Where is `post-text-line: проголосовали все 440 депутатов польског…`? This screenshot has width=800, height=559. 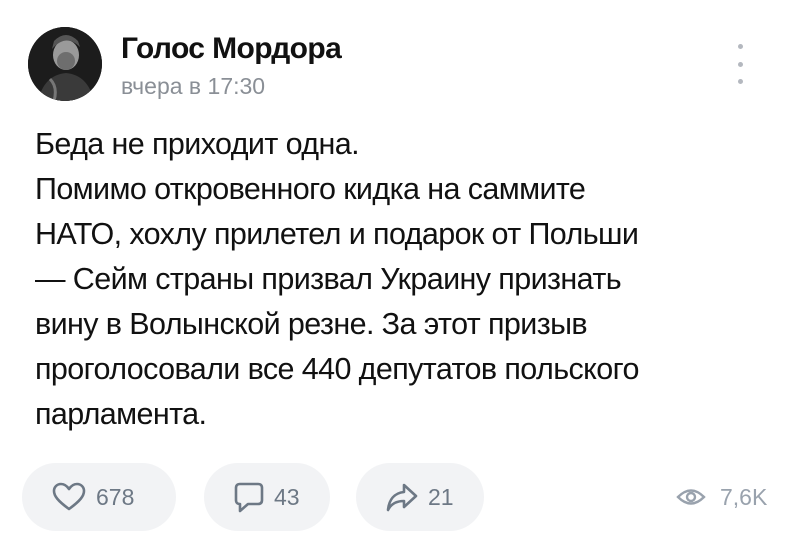 post-text-line: проголосовали все 440 депутатов польског… is located at coordinates (337, 369).